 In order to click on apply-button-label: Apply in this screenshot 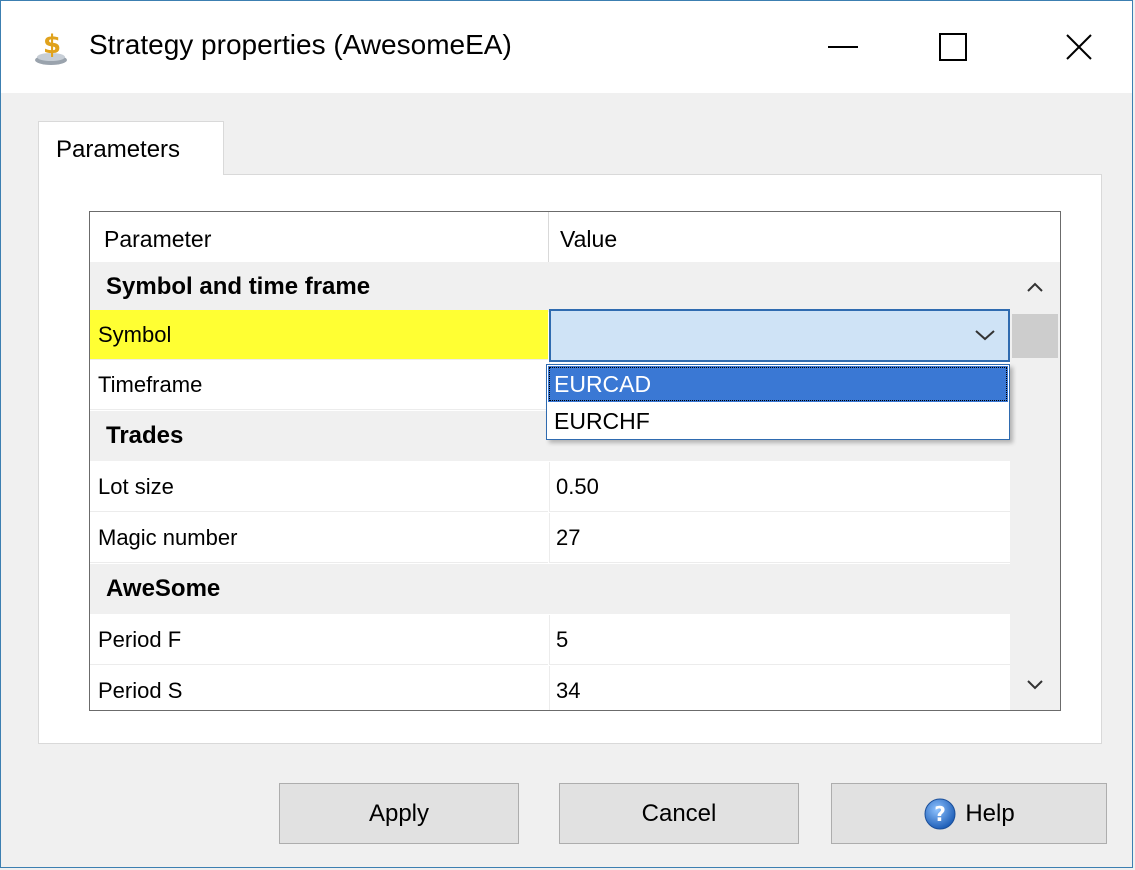, I will do `click(399, 813)`.